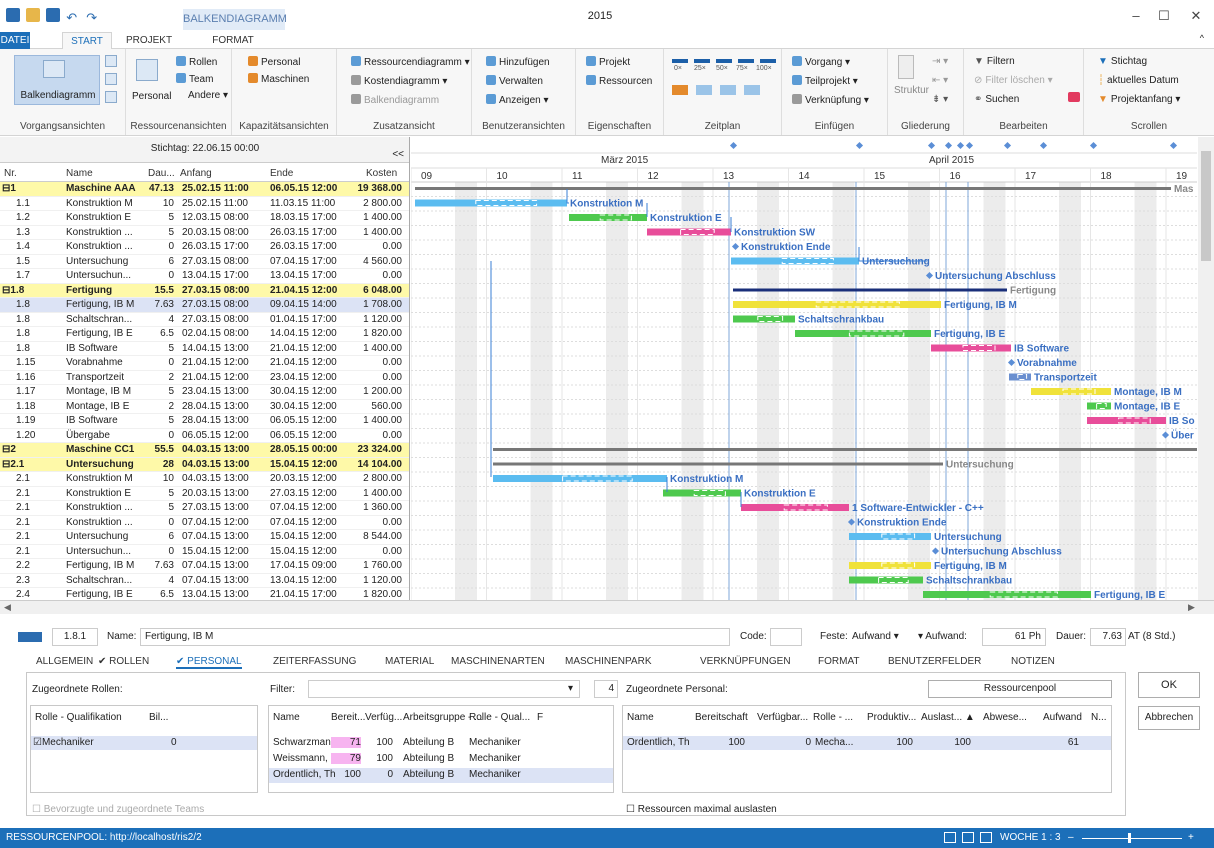  What do you see at coordinates (721, 717) in the screenshot?
I see `assigned-col: Bereitschaft` at bounding box center [721, 717].